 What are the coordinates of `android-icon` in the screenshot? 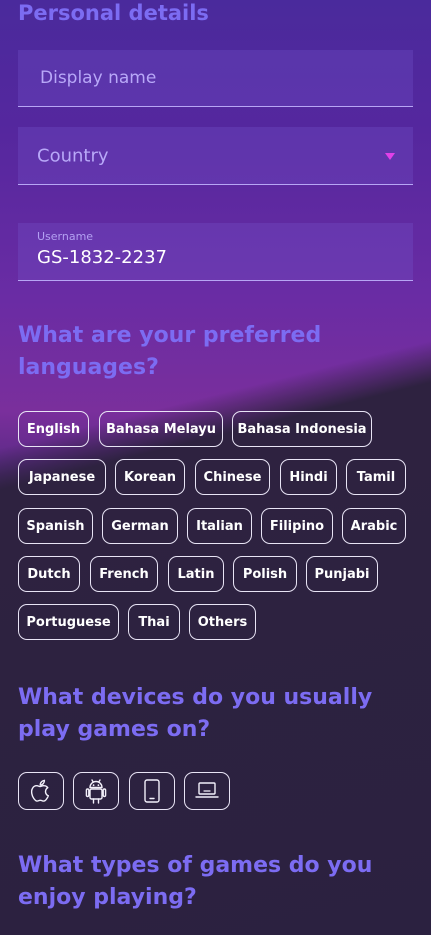 It's located at (96, 791).